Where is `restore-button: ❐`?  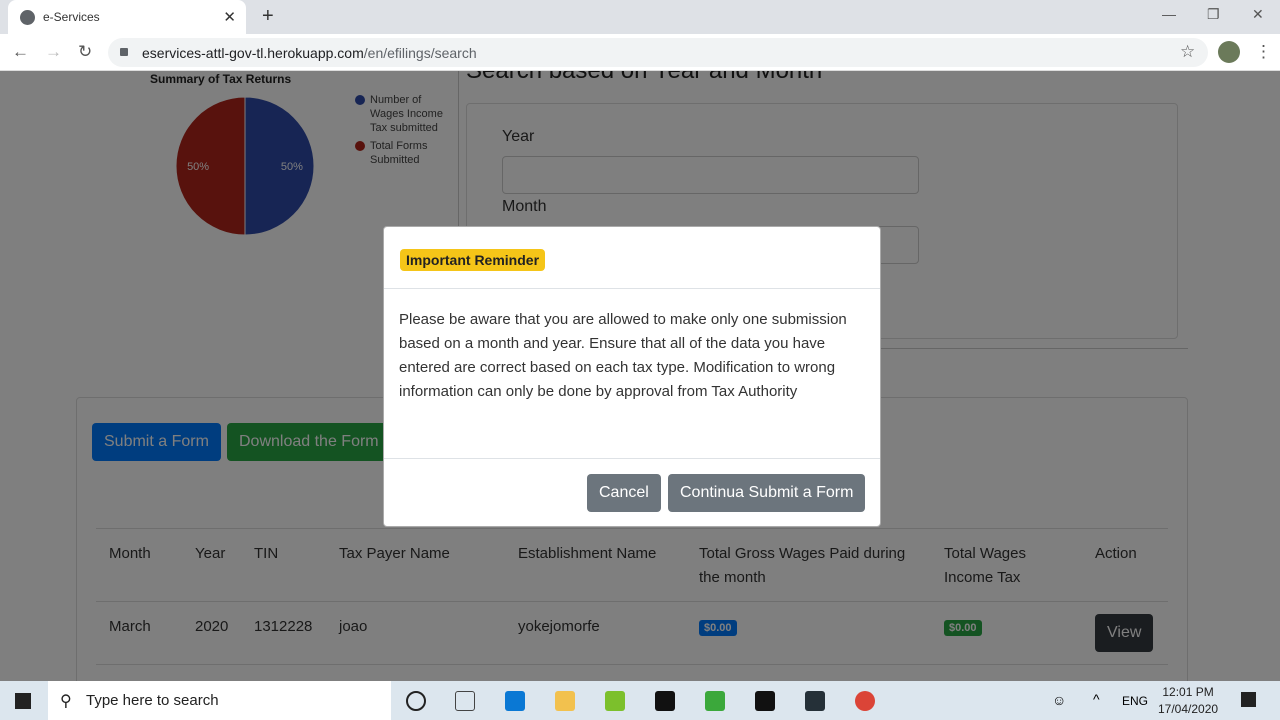 restore-button: ❐ is located at coordinates (1213, 14).